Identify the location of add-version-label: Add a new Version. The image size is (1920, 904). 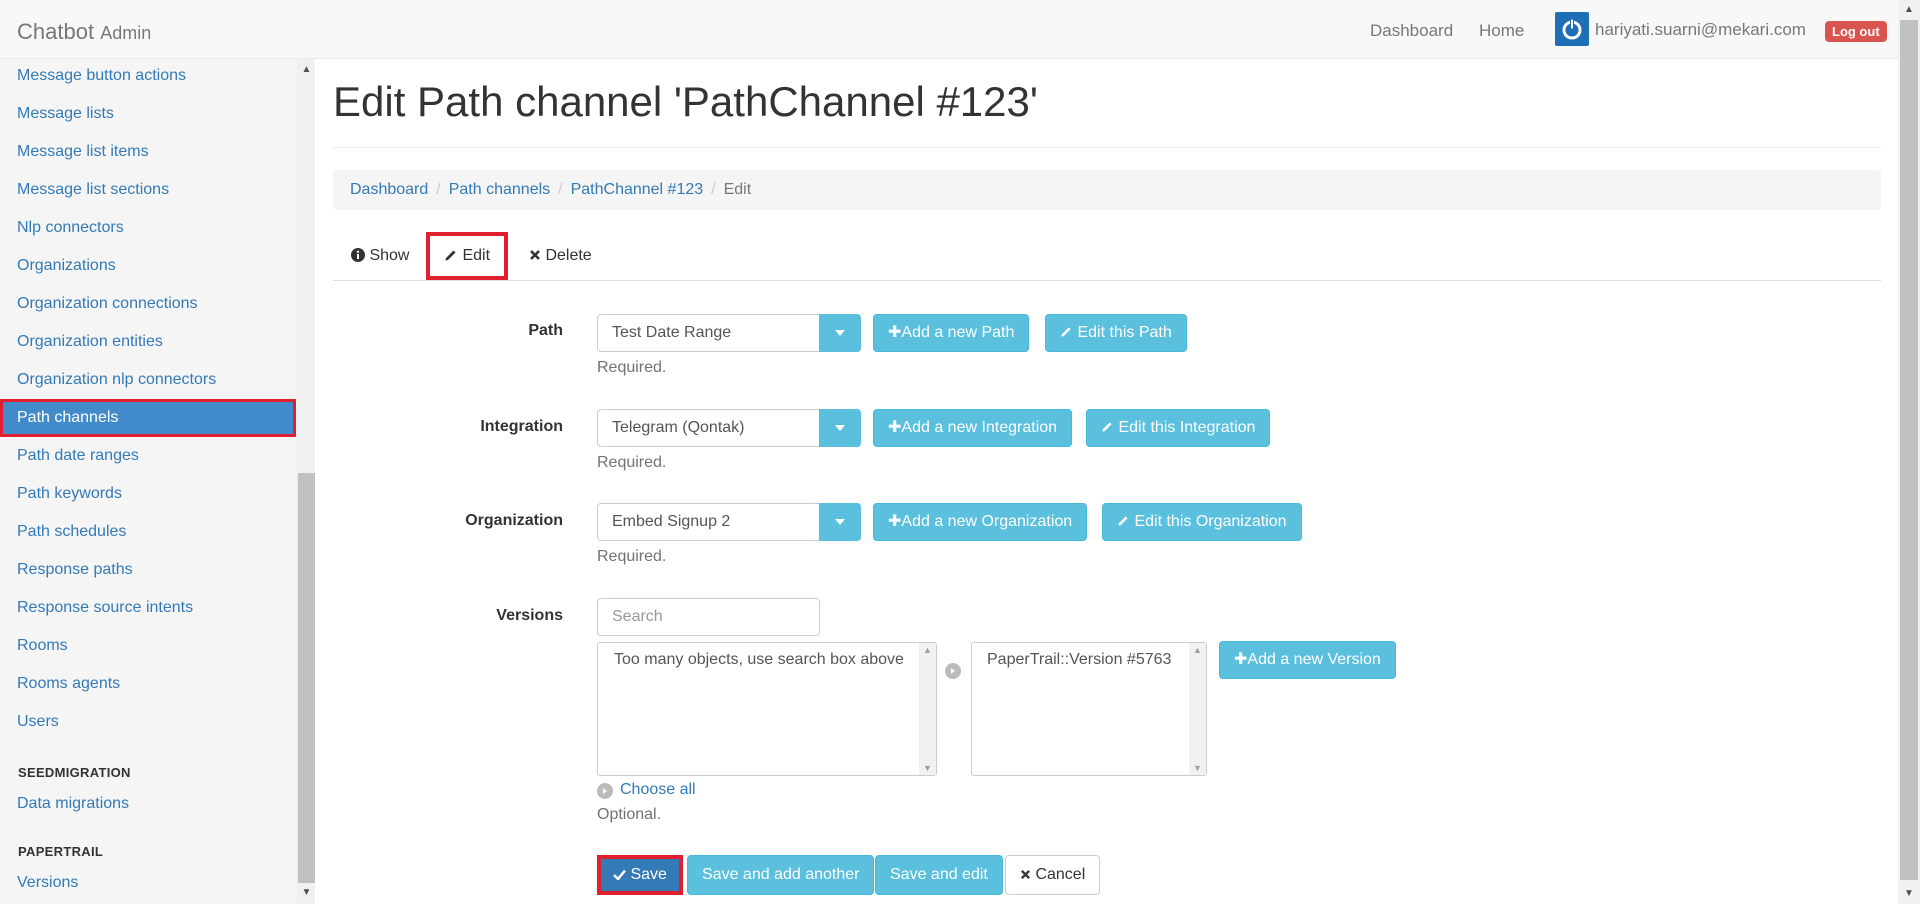
(1314, 659).